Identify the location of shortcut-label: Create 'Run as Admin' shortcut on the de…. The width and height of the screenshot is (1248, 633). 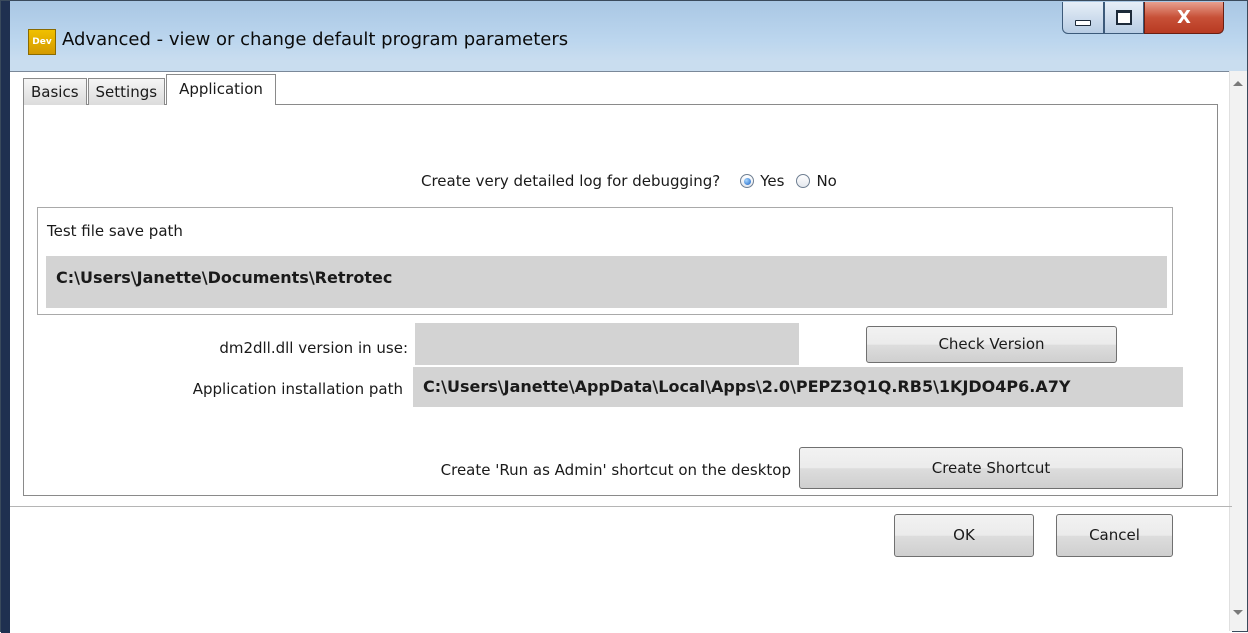
(615, 470).